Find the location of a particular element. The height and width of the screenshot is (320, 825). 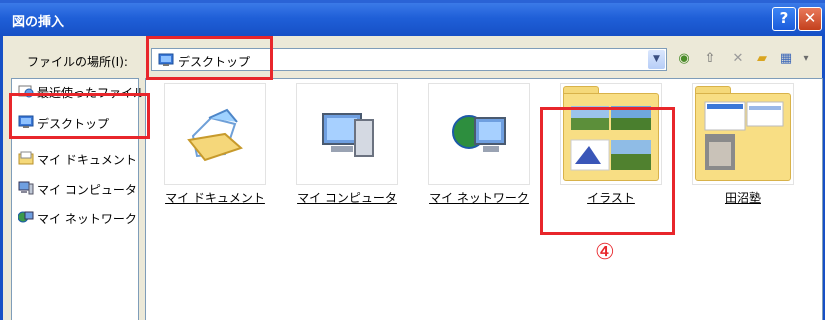

document-thumbnails is located at coordinates (744, 135).